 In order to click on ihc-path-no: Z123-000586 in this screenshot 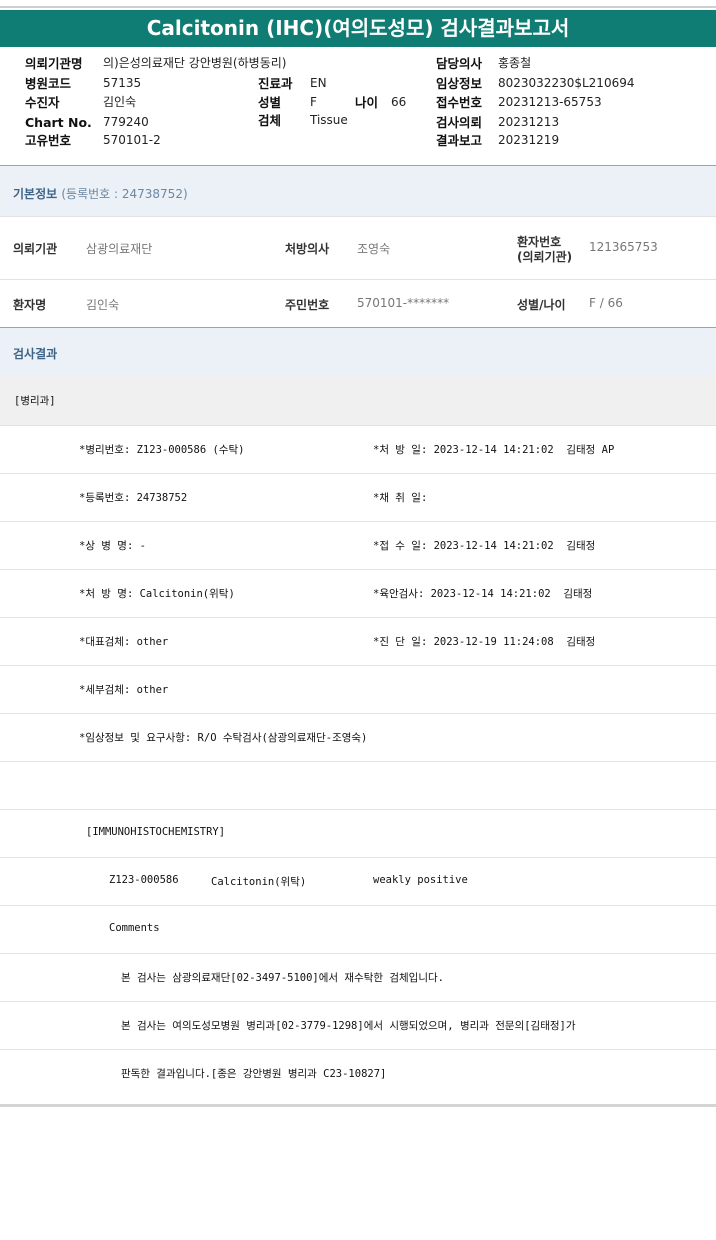, I will do `click(144, 880)`.